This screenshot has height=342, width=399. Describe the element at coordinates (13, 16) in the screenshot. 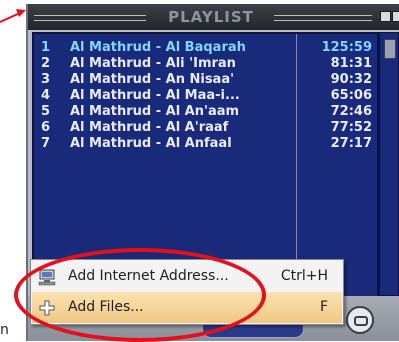

I see `annotation-arrow` at that location.